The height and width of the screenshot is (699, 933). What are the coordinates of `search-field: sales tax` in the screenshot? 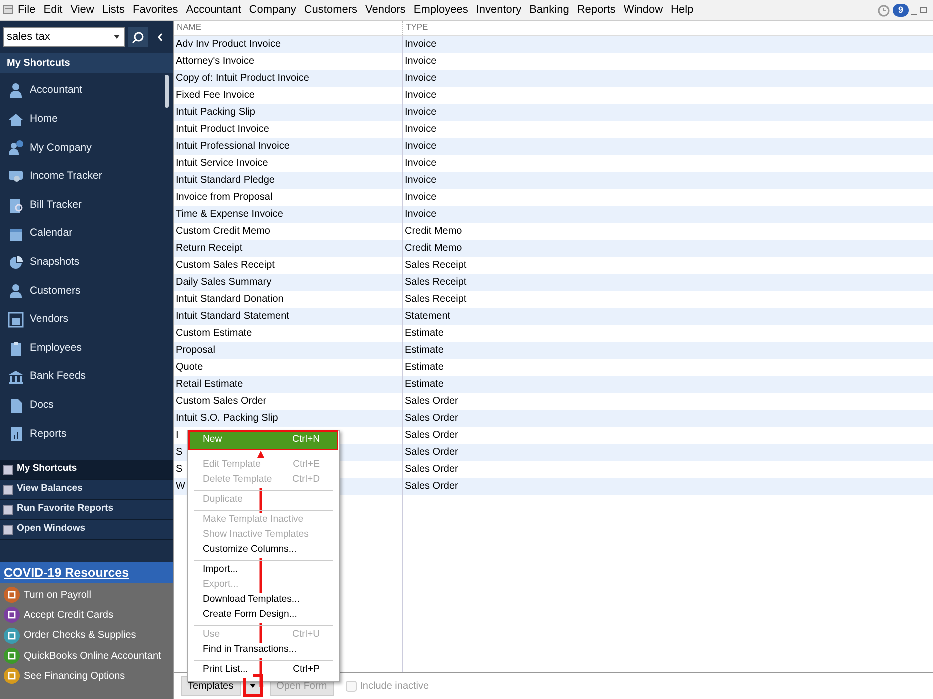 It's located at (64, 37).